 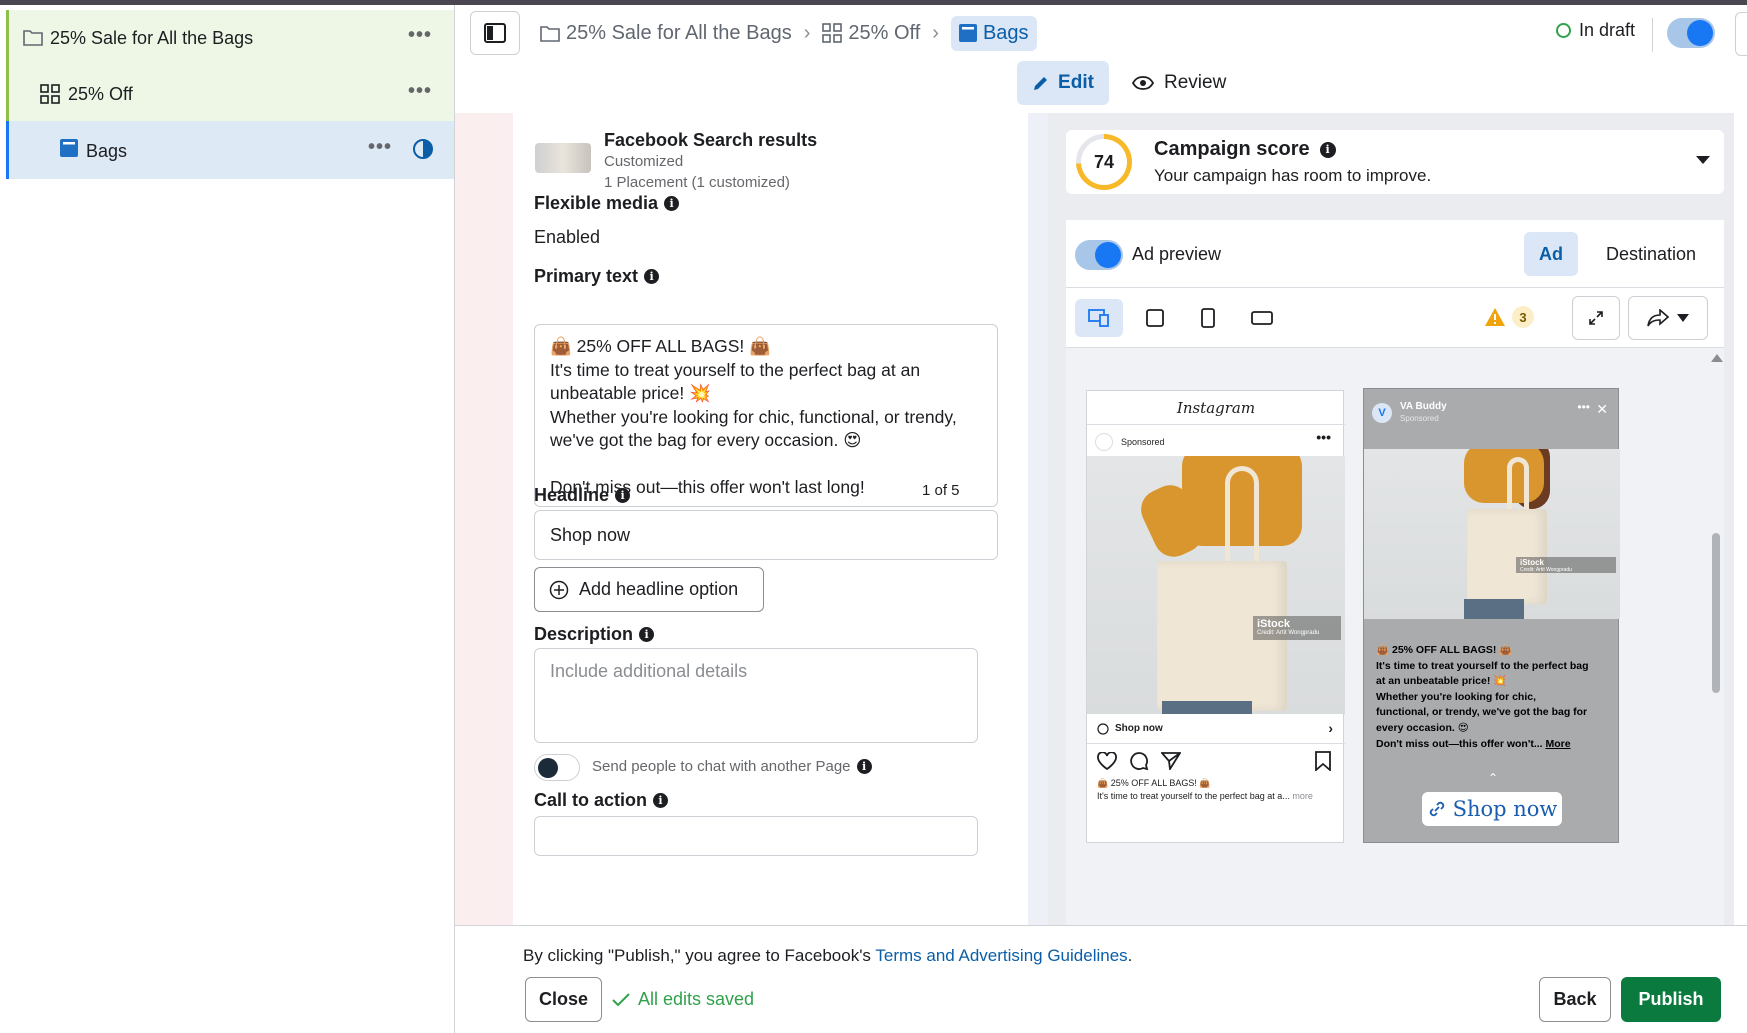 I want to click on headline-input: Shop now, so click(x=766, y=535).